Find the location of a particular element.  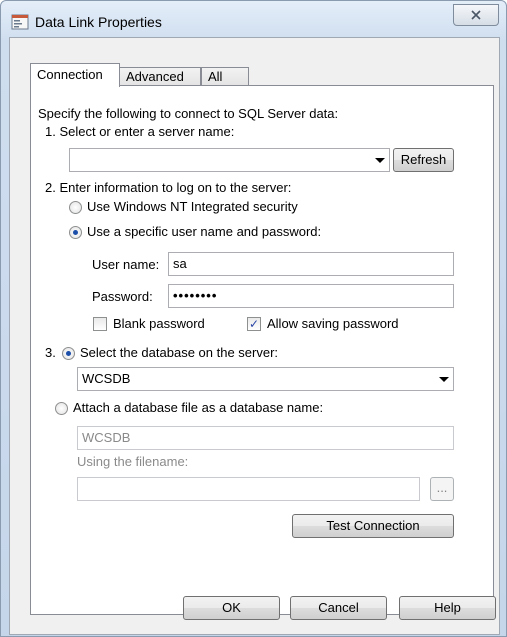

cancel-button: Cancel is located at coordinates (338, 608).